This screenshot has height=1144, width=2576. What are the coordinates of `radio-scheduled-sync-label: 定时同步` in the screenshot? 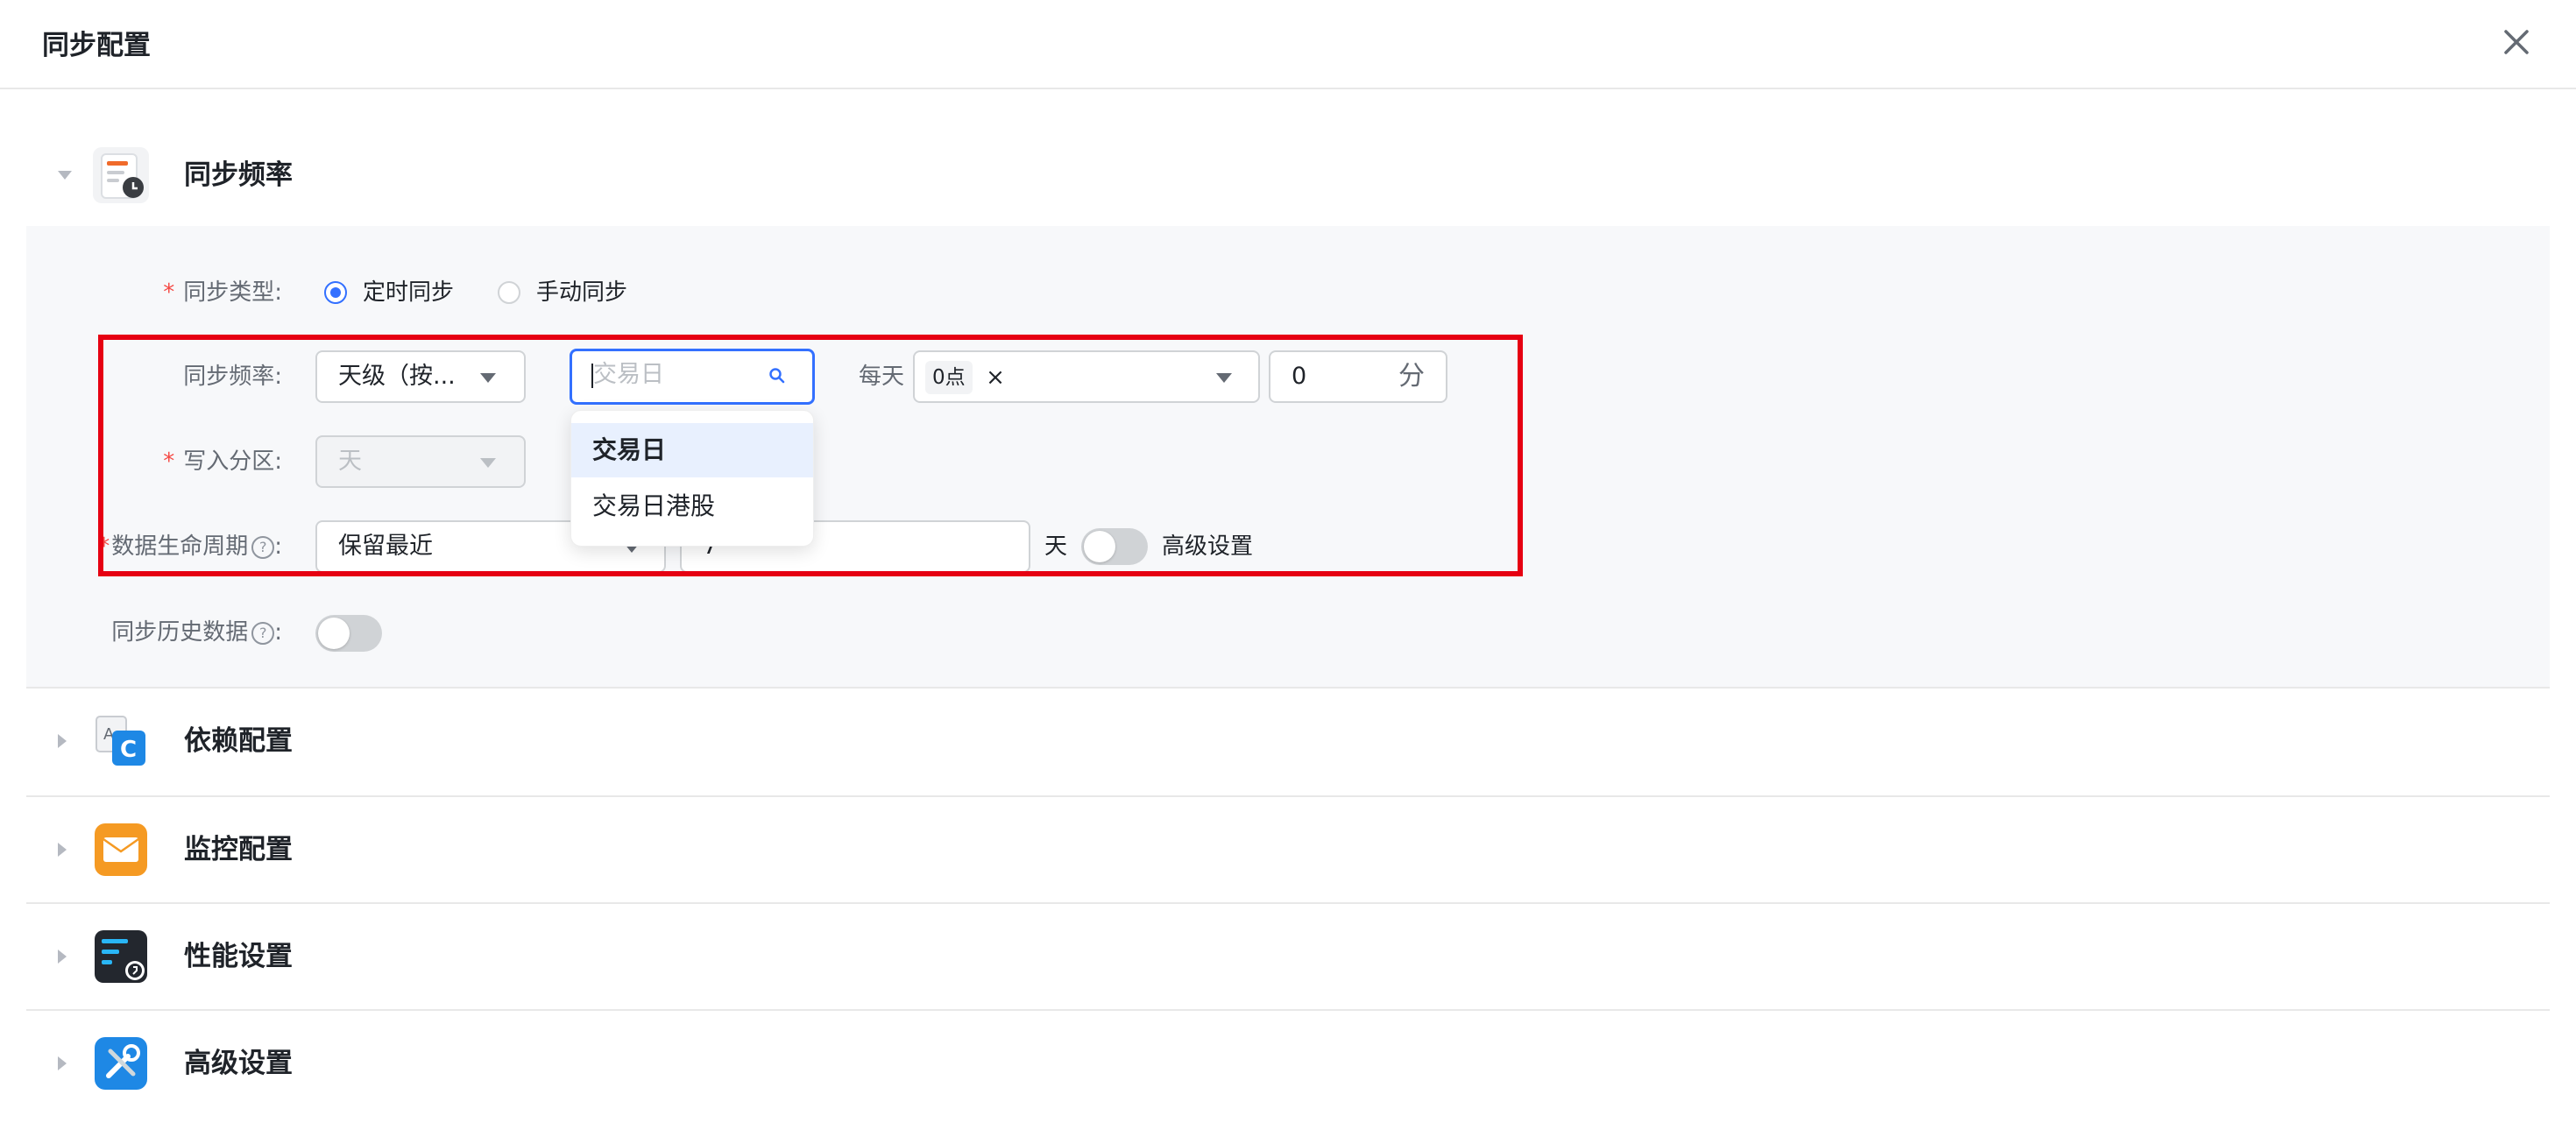 It's located at (408, 293).